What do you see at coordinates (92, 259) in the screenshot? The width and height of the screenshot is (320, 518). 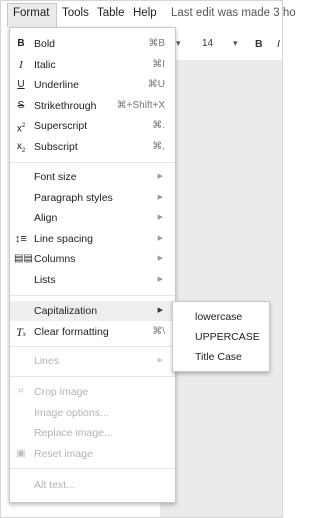 I see `menu-item-columns: ▤▤ Columns ▶` at bounding box center [92, 259].